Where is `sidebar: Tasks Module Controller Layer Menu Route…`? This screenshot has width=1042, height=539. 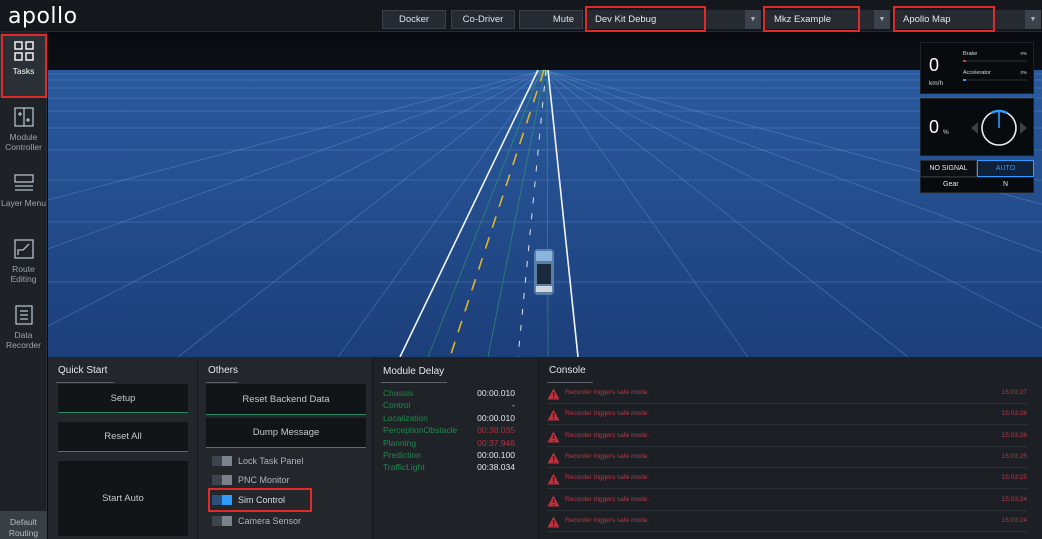 sidebar: Tasks Module Controller Layer Menu Route… is located at coordinates (23, 285).